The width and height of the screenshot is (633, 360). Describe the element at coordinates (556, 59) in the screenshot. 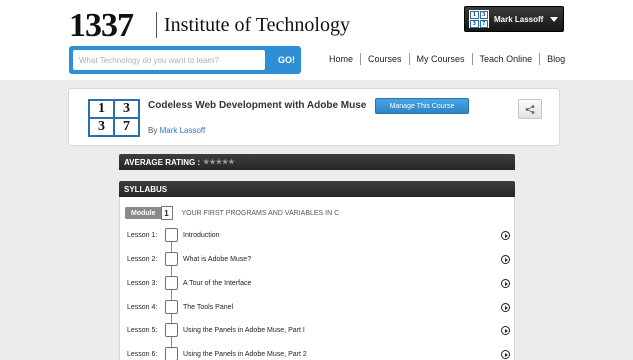

I see `nav-blog: Blog` at that location.